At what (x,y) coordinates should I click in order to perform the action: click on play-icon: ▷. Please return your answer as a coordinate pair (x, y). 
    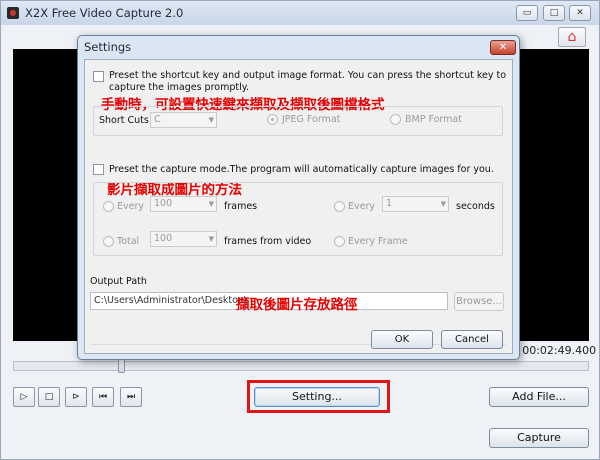
    Looking at the image, I should click on (24, 397).